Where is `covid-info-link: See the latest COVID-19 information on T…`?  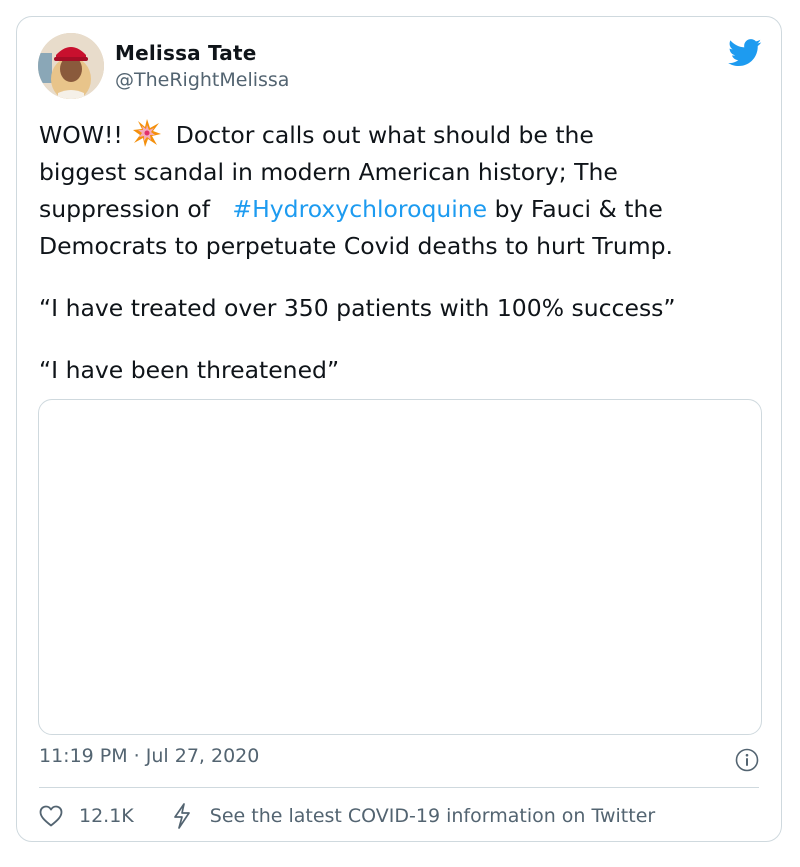
covid-info-link: See the latest COVID-19 information on T… is located at coordinates (432, 816).